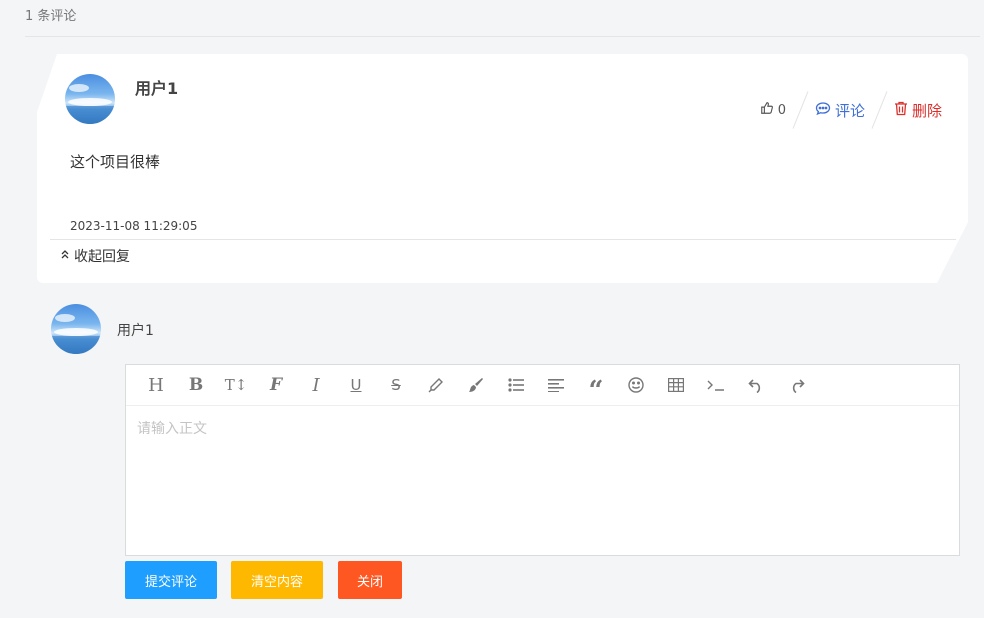  Describe the element at coordinates (316, 385) in the screenshot. I see `italic-icon: I` at that location.